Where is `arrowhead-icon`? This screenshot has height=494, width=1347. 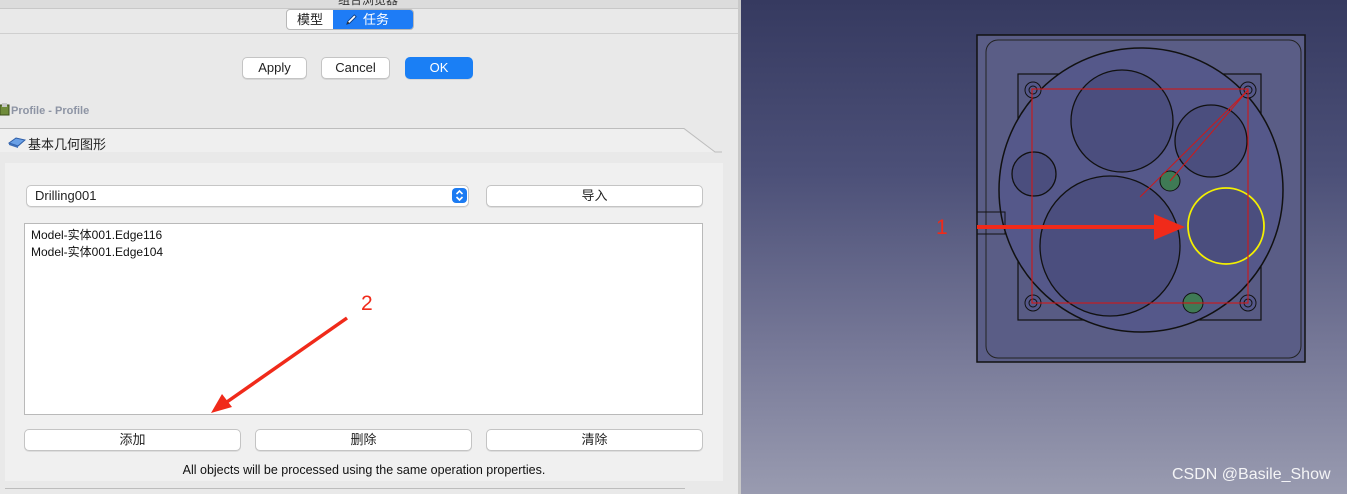 arrowhead-icon is located at coordinates (221, 403).